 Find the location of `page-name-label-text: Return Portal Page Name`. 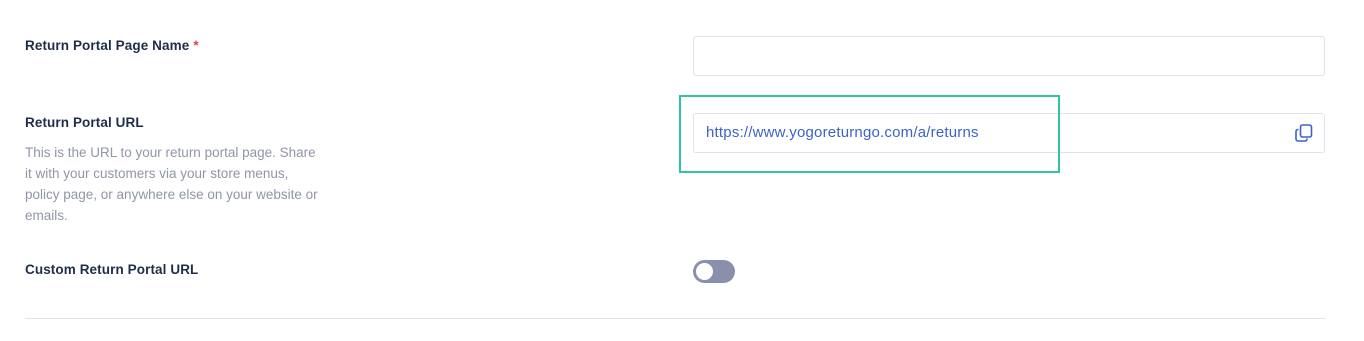

page-name-label-text: Return Portal Page Name is located at coordinates (107, 45).